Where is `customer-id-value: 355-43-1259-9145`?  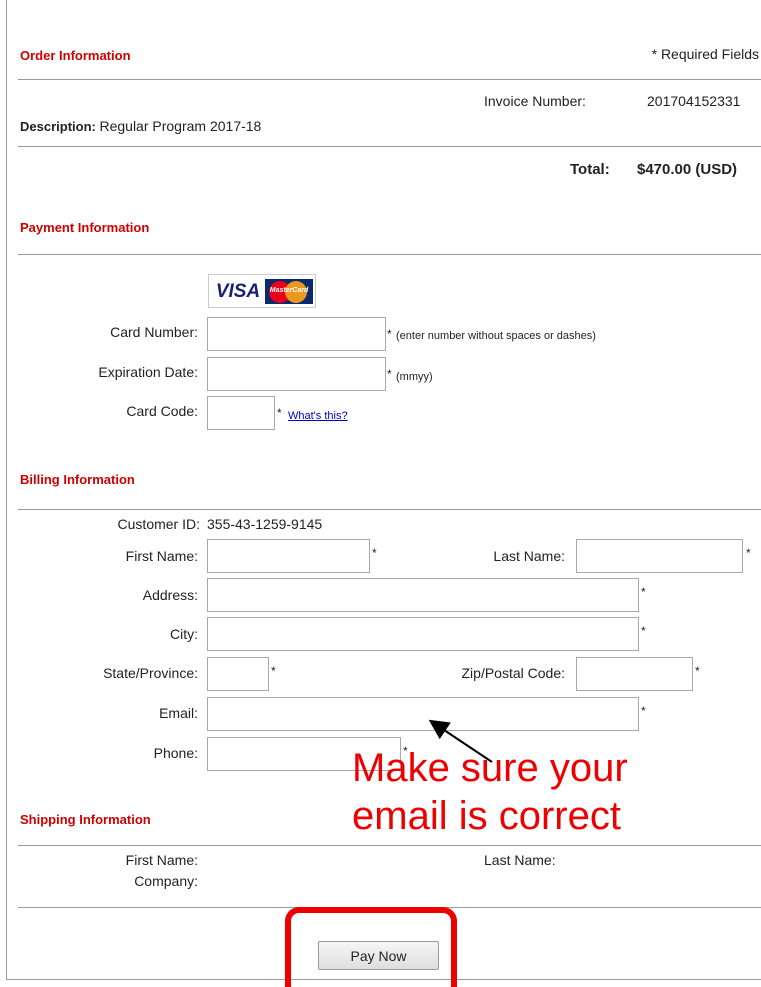
customer-id-value: 355-43-1259-9145 is located at coordinates (265, 524).